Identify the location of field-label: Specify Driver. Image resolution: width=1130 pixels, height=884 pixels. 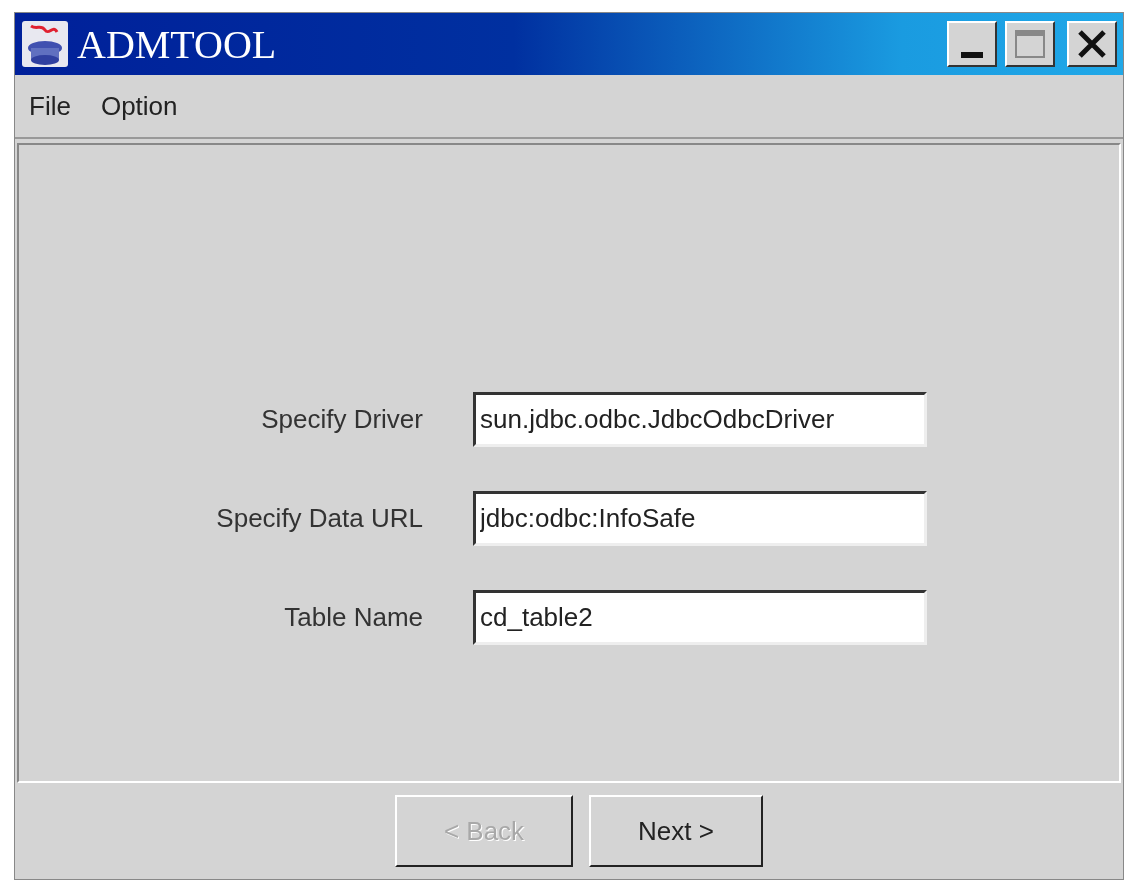
(341, 419).